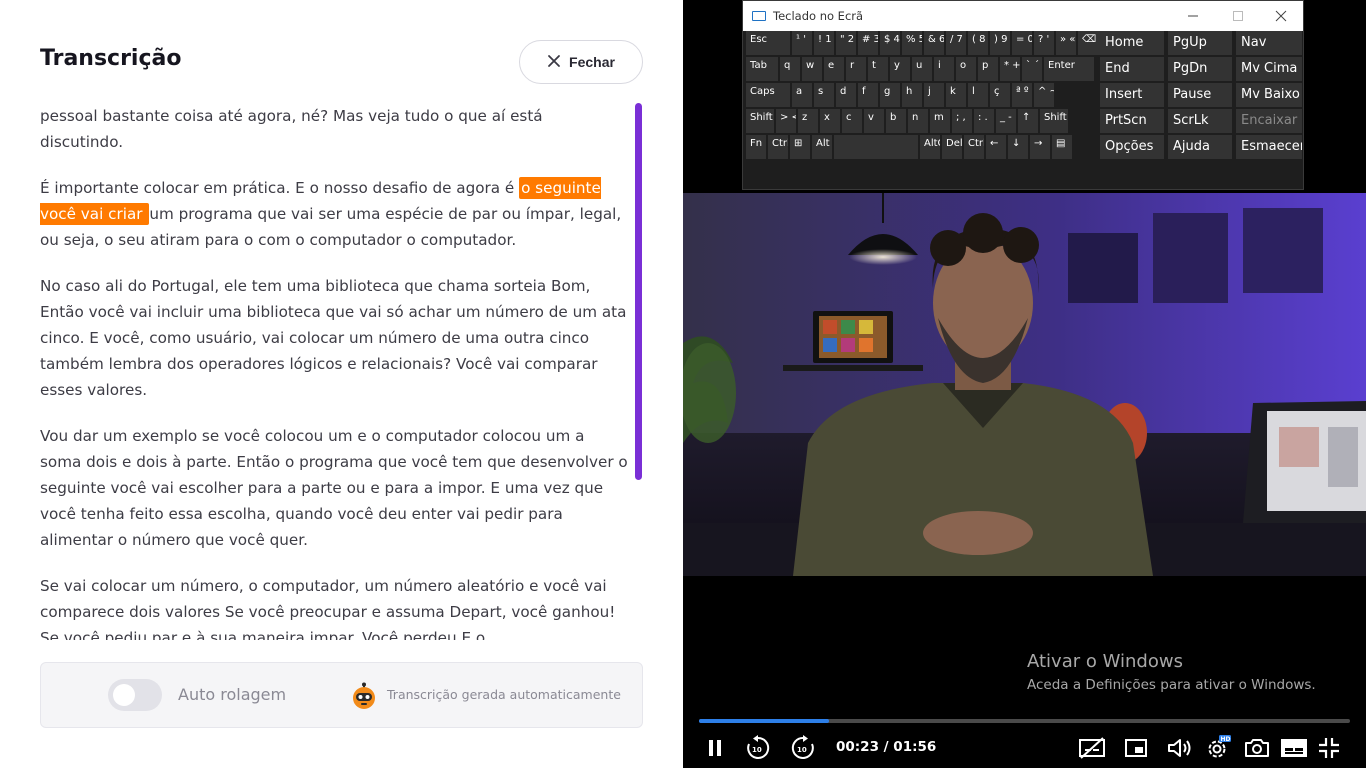 Image resolution: width=1366 pixels, height=768 pixels. Describe the element at coordinates (802, 95) in the screenshot. I see `osk-key: a` at that location.